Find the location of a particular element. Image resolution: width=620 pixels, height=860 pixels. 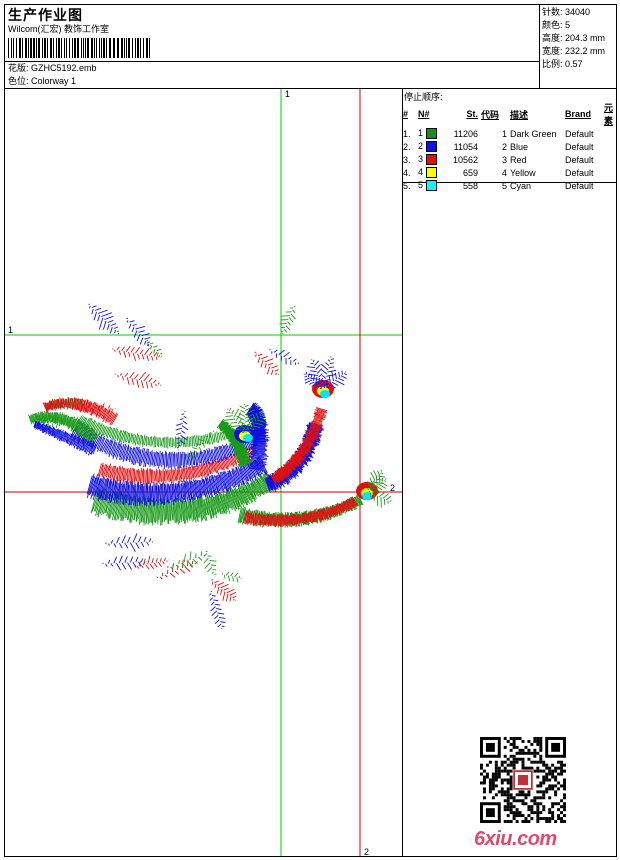

spec-scale: 比例: 0.57 is located at coordinates (573, 64).